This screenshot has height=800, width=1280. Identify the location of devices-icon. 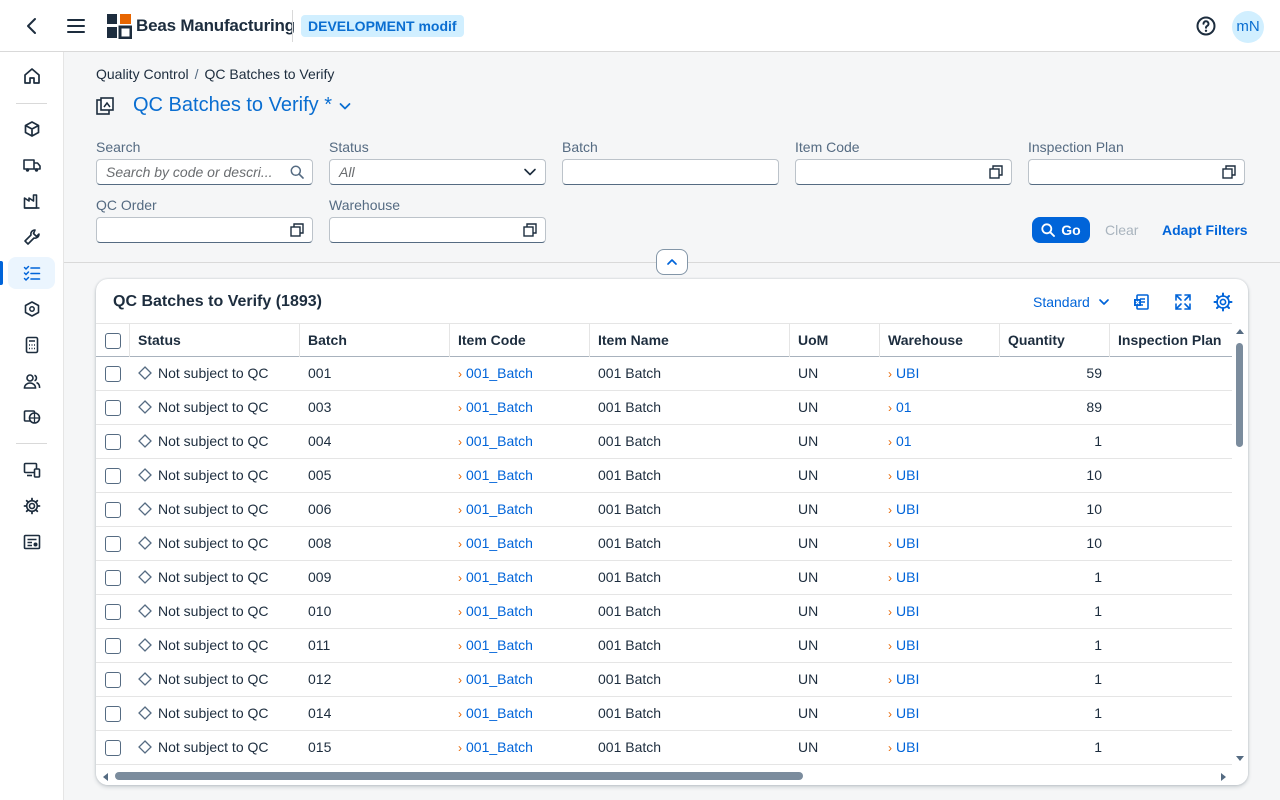
(31, 470).